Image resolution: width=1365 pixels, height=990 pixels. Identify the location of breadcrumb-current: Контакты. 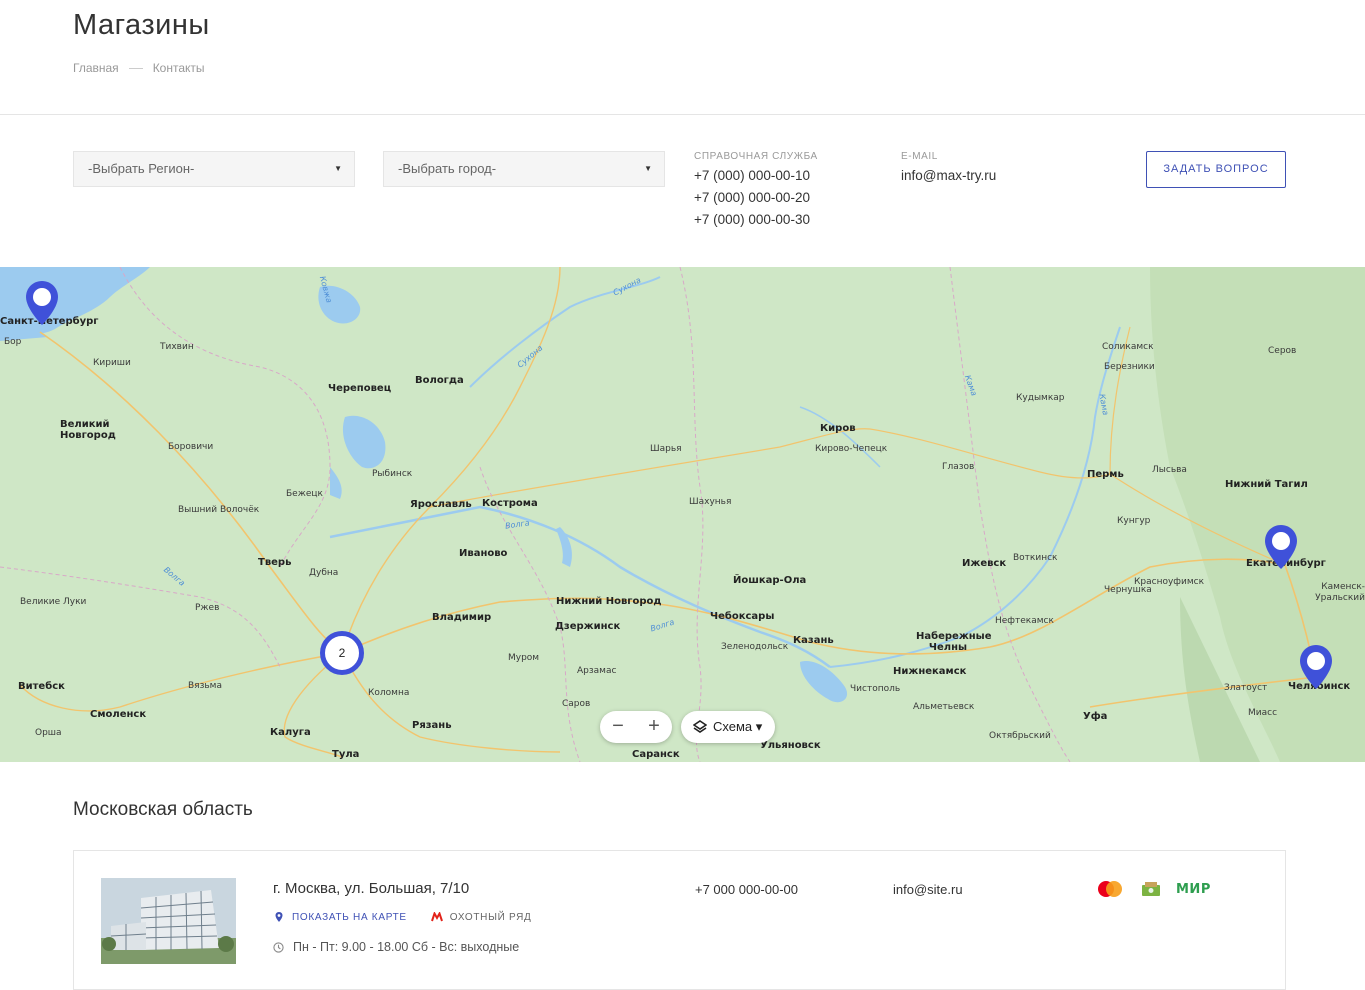
(178, 68).